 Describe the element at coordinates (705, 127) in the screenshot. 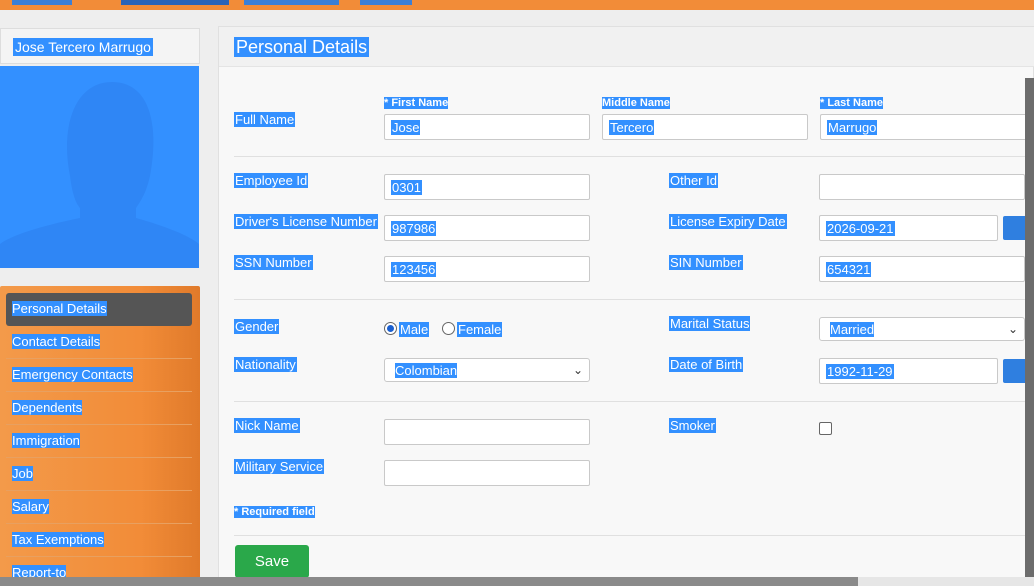

I see `middle-name-input: Tercero` at that location.